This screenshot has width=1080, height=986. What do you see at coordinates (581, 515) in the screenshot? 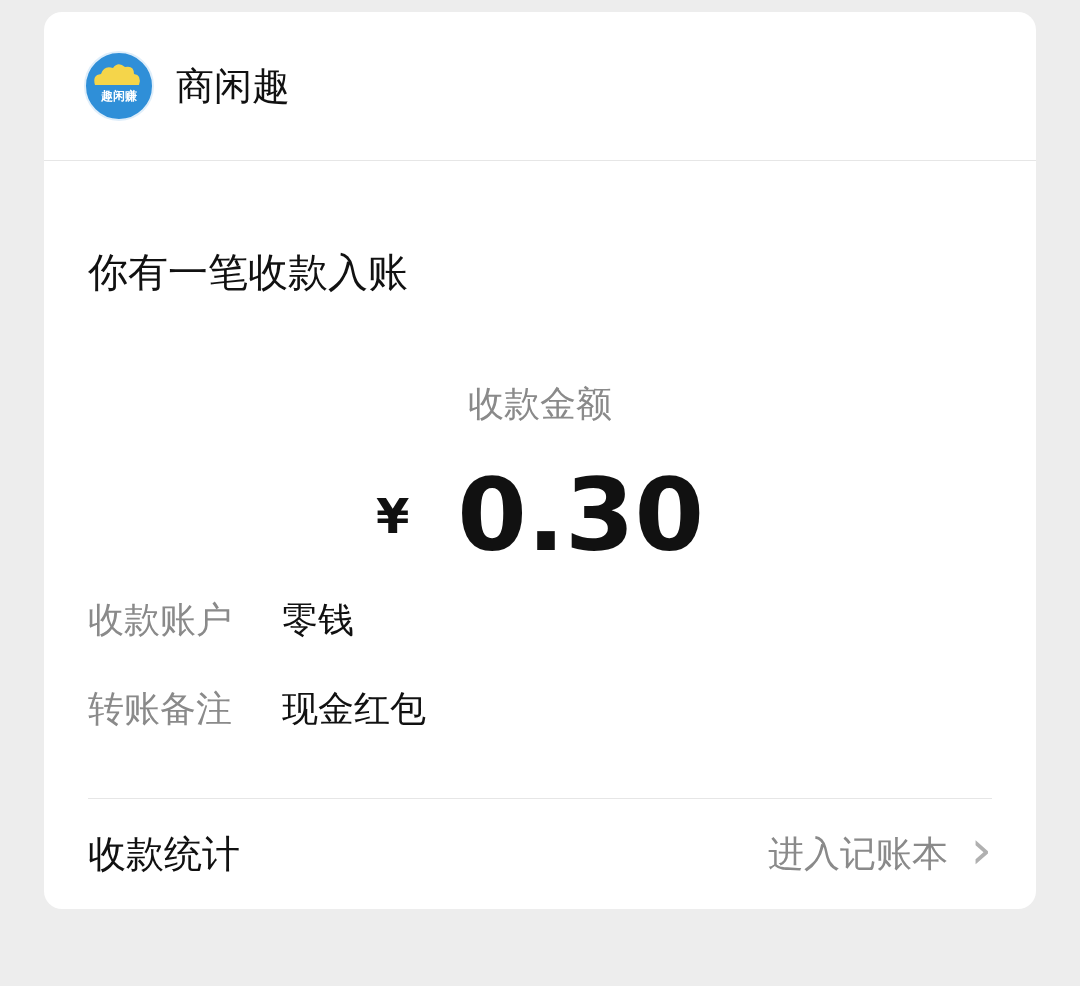
I see `amount-value: 0.30` at bounding box center [581, 515].